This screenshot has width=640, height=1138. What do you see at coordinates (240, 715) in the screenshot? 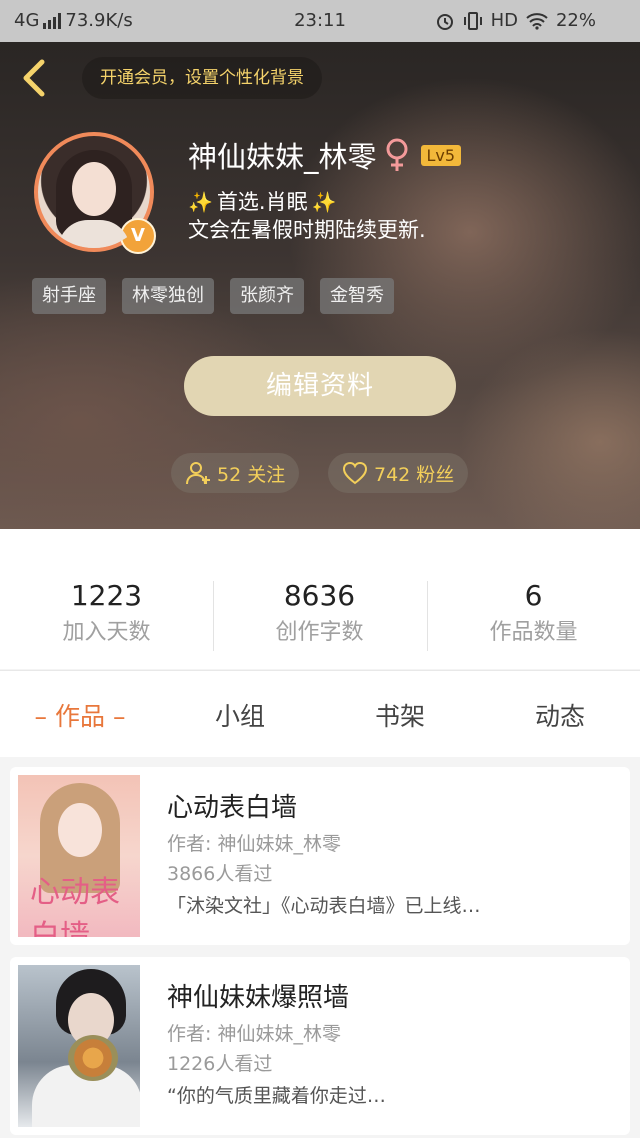
I see `tab-groups: 小组` at bounding box center [240, 715].